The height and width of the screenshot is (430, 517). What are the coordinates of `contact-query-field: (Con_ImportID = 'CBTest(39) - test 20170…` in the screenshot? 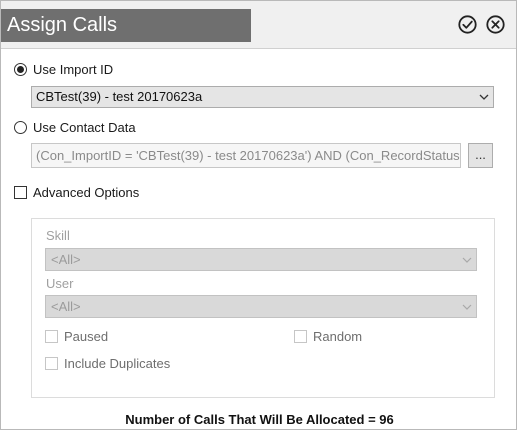 It's located at (246, 155).